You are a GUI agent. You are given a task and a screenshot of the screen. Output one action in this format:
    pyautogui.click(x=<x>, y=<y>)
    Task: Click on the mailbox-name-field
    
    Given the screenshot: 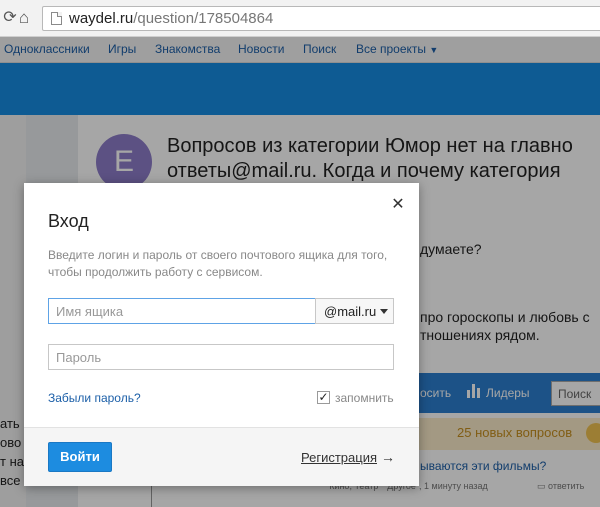 What is the action you would take?
    pyautogui.click(x=182, y=311)
    